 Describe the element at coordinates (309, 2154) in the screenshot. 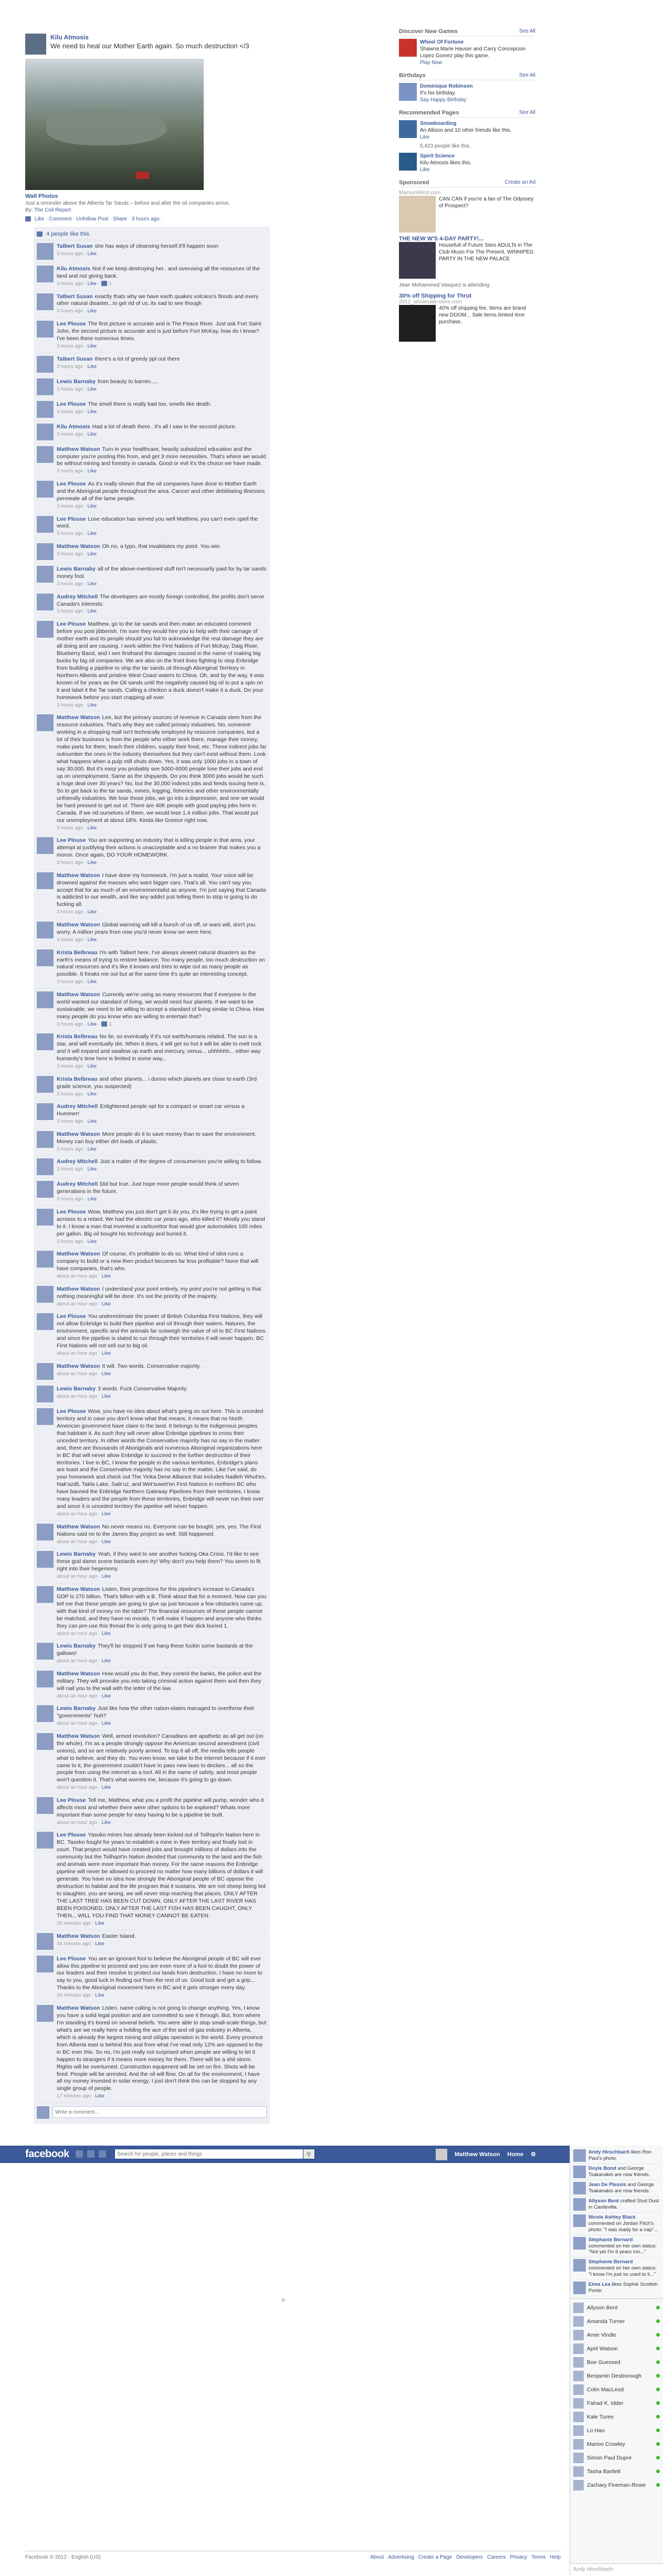

I see `search-icon: ⚲` at that location.